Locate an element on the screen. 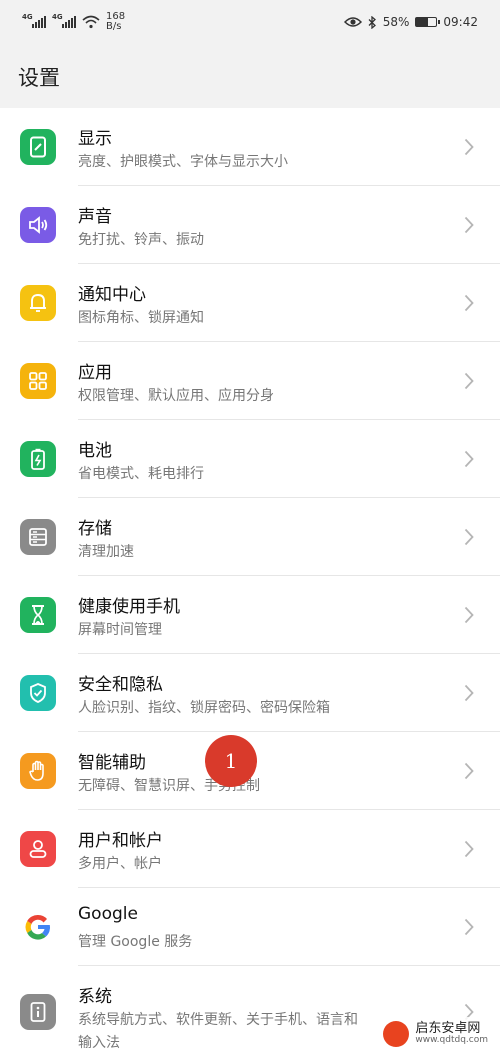 The image size is (500, 1057). item-subtitle: 屏幕时间管理 is located at coordinates (120, 630).